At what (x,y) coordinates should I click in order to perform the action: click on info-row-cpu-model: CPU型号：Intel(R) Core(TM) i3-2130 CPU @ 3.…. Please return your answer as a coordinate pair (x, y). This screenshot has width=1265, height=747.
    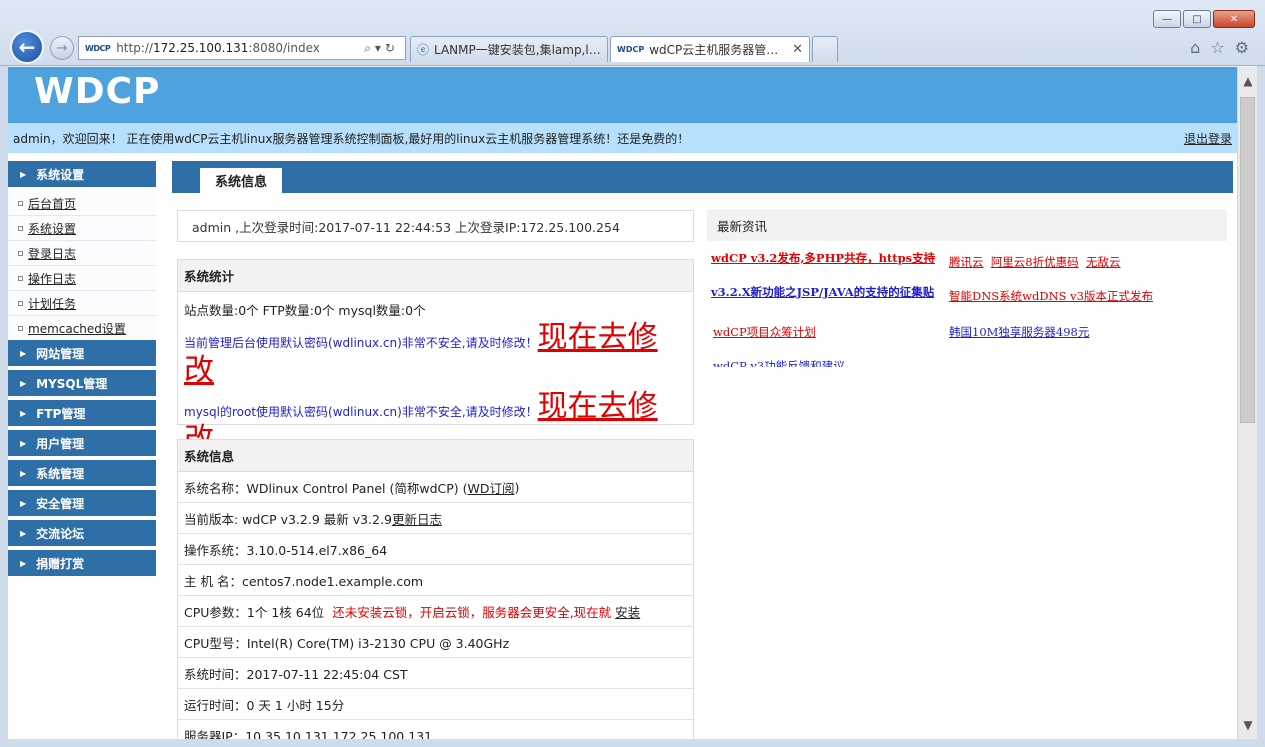
    Looking at the image, I should click on (435, 642).